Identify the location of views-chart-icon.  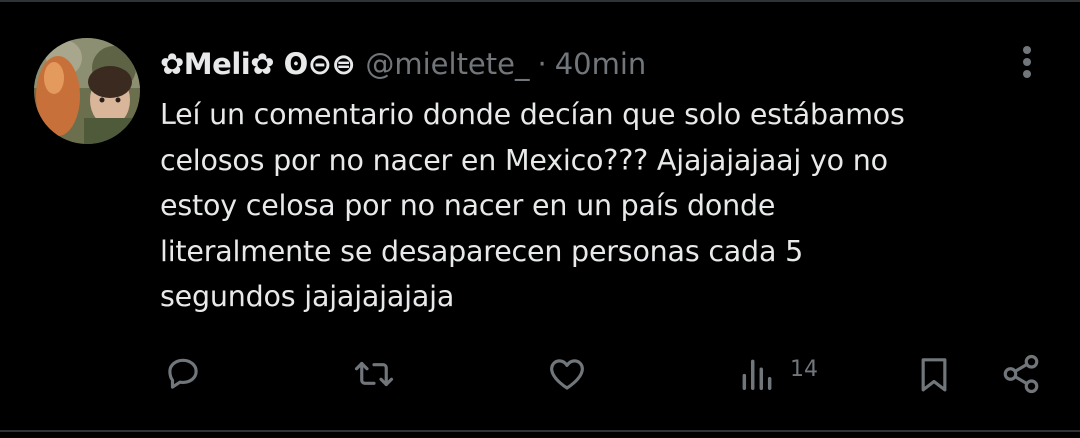
(757, 374).